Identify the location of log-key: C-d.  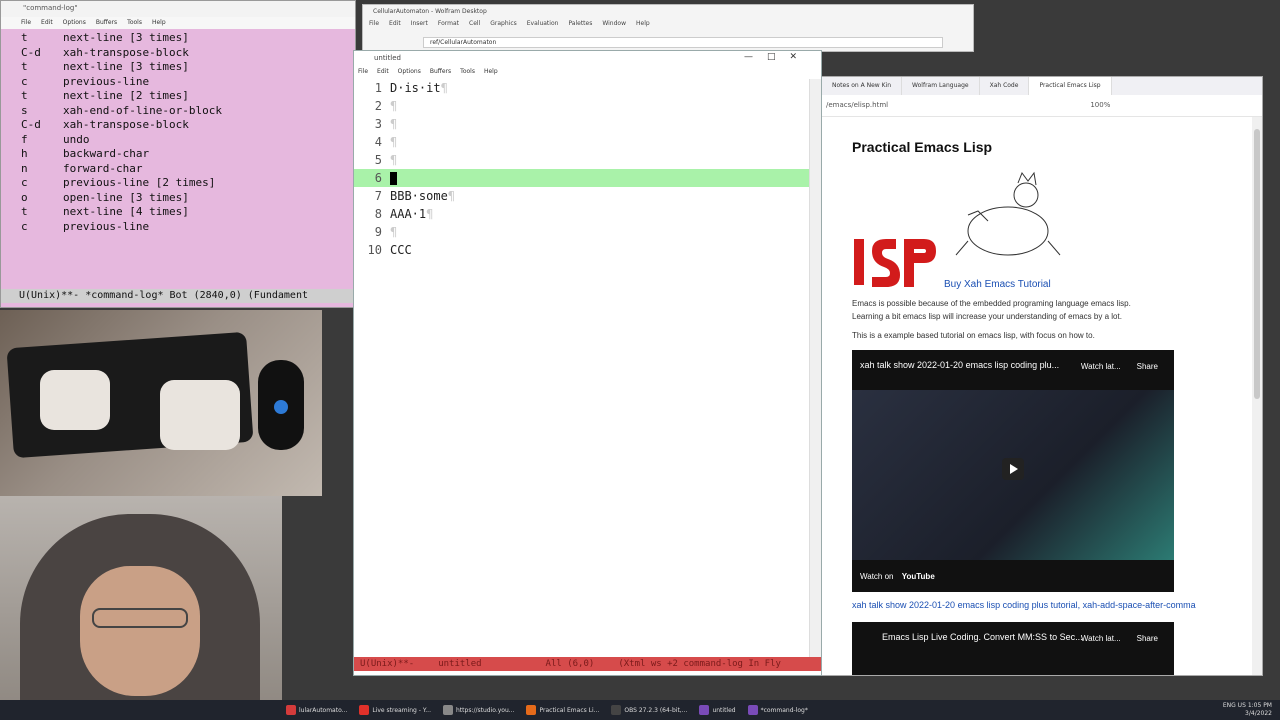
(31, 52).